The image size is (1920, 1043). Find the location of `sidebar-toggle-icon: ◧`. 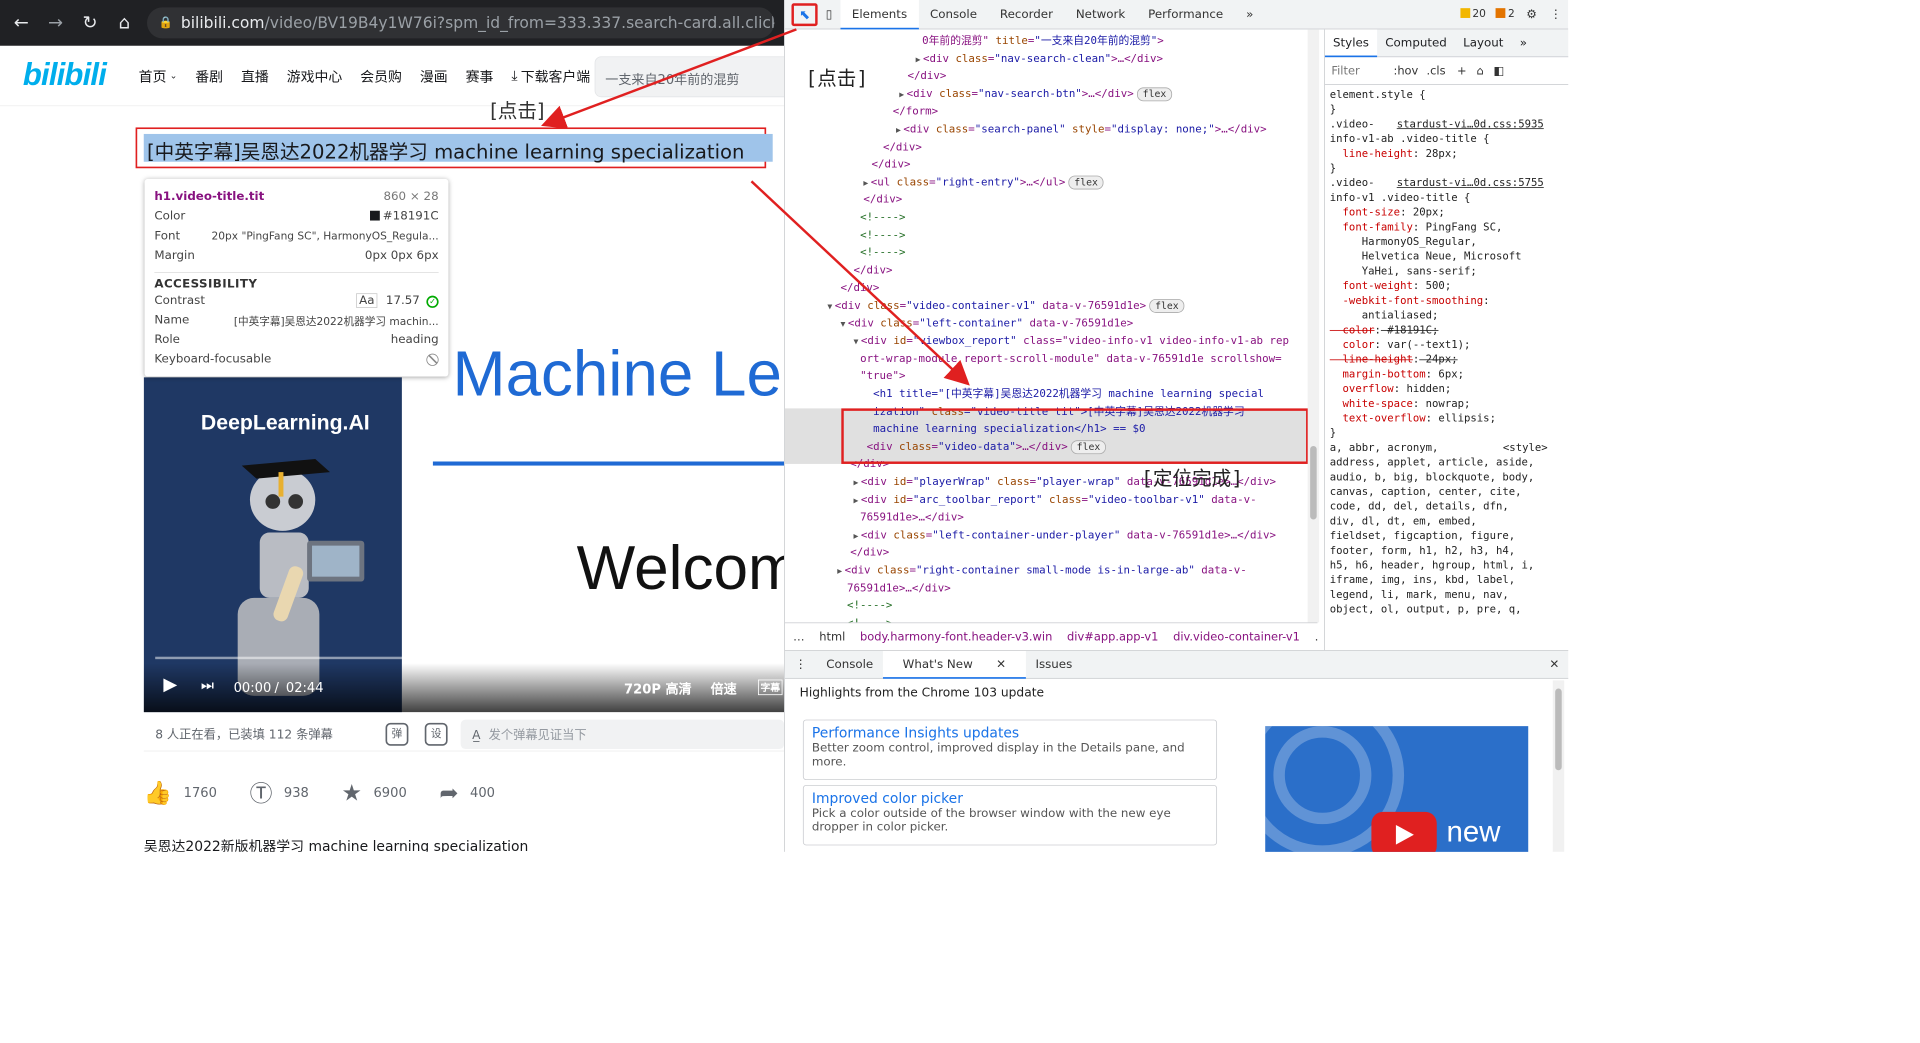

sidebar-toggle-icon: ◧ is located at coordinates (1498, 70).